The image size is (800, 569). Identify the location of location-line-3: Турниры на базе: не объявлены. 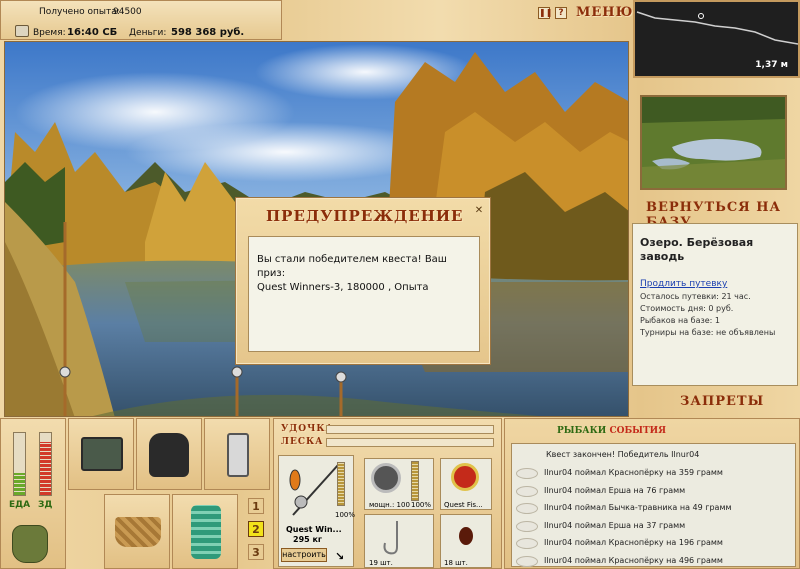
(708, 332).